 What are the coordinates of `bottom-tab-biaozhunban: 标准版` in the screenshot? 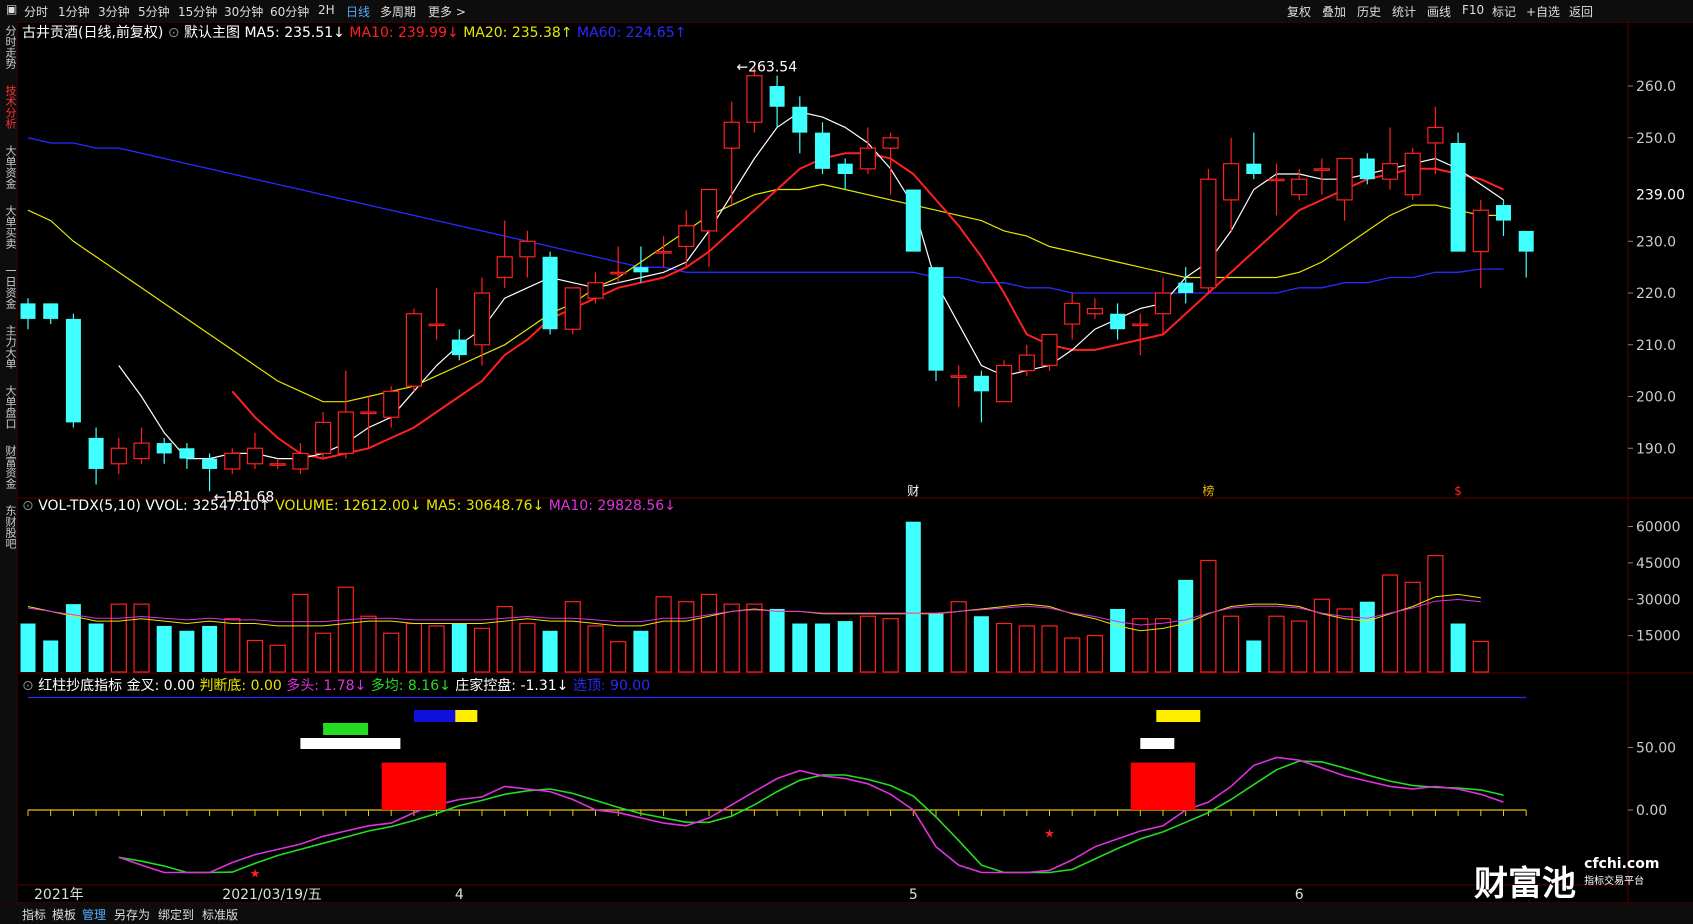 It's located at (220, 914).